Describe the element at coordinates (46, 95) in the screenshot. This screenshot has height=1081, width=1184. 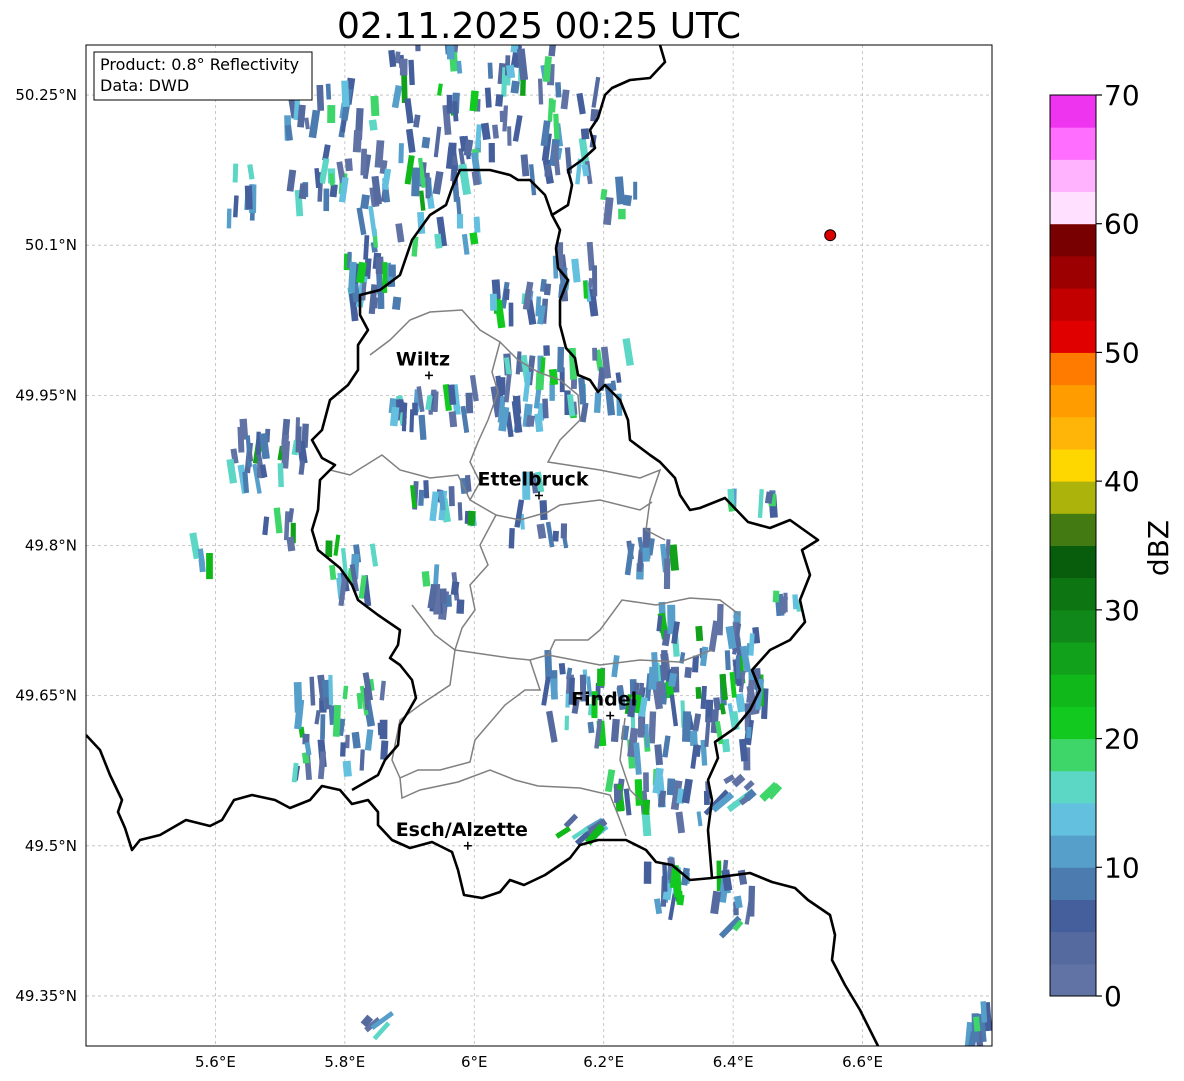
I see `lat-tick-label: 50.25°N` at that location.